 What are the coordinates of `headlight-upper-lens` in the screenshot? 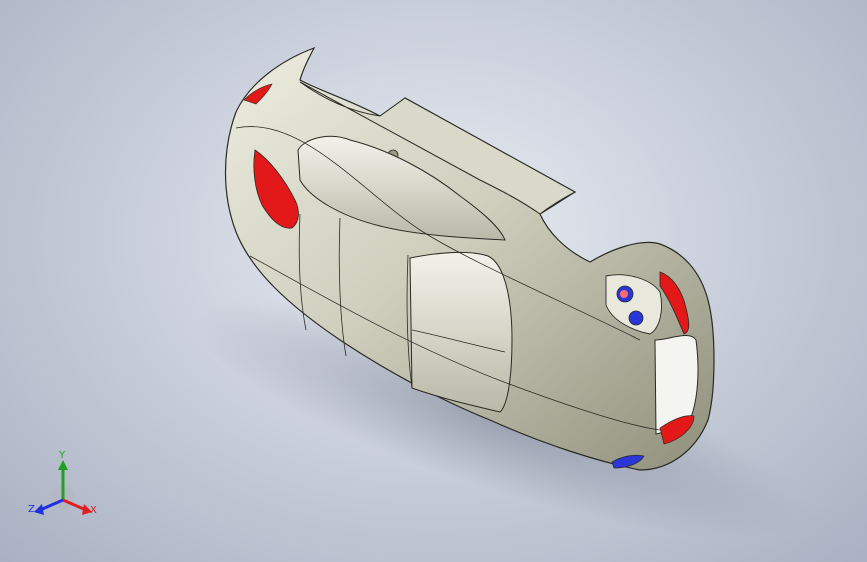 It's located at (624, 294).